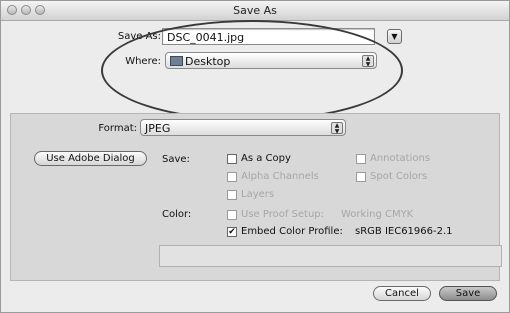 This screenshot has height=313, width=510. I want to click on filename-input: DSC_0041.jpg, so click(268, 36).